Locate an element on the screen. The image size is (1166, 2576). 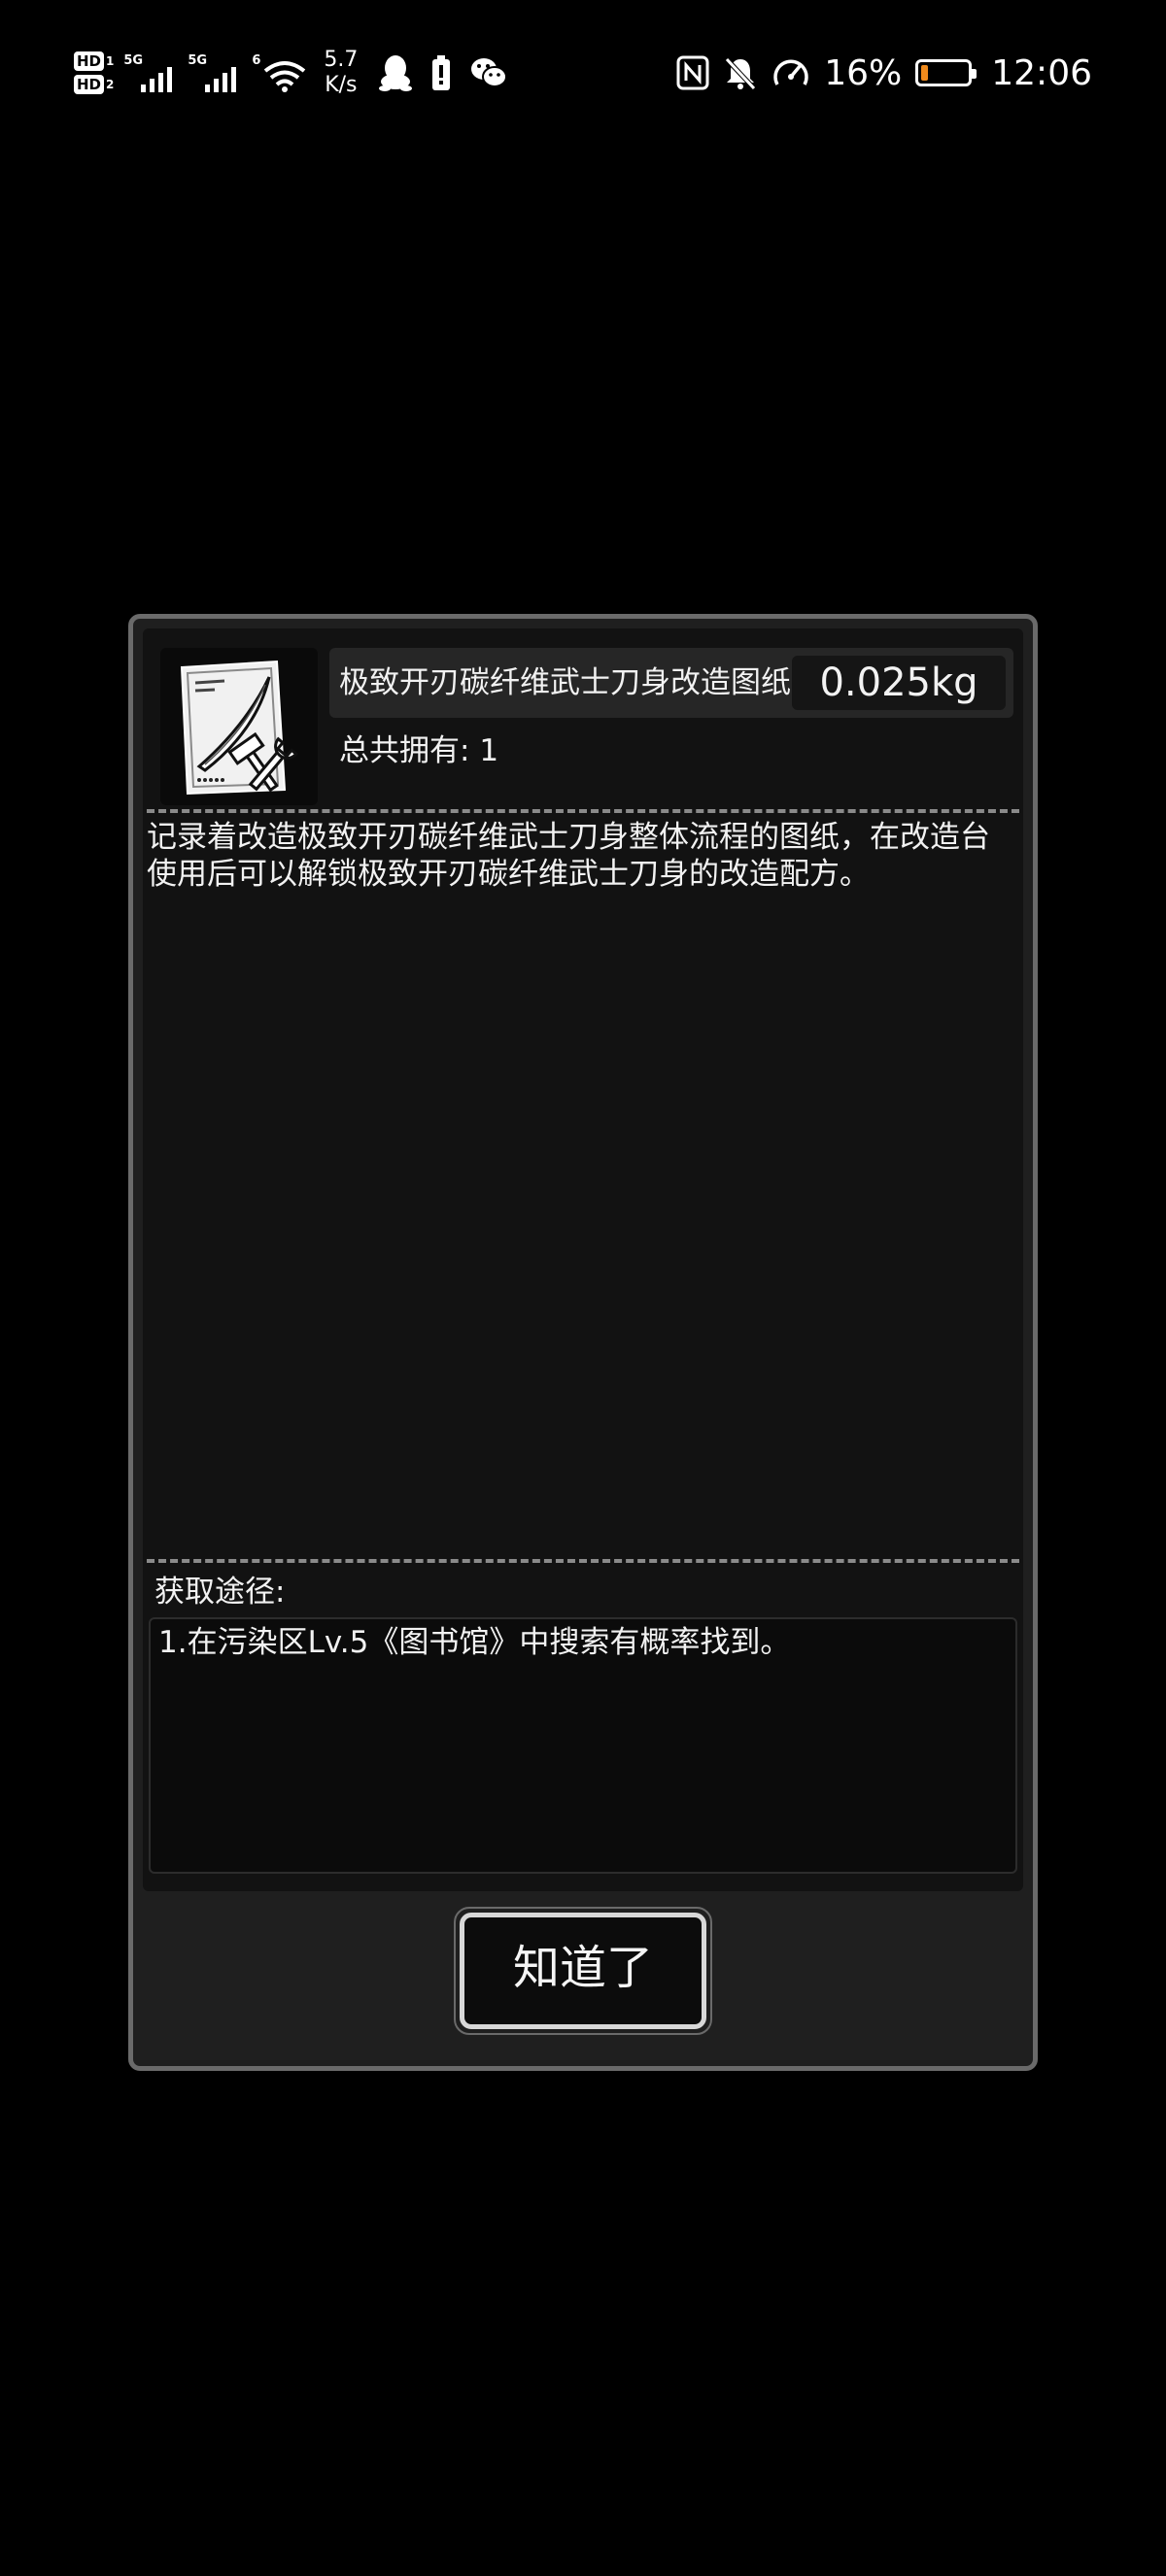
owned-label: 总共拥有: is located at coordinates (409, 750).